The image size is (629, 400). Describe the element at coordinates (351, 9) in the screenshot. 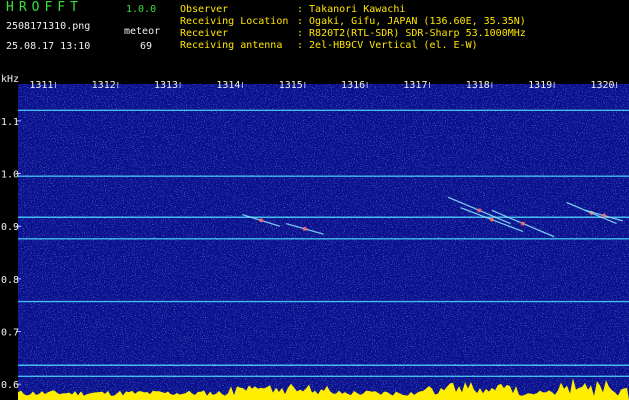

I see `observer-value: : Takanori Kawachi` at that location.